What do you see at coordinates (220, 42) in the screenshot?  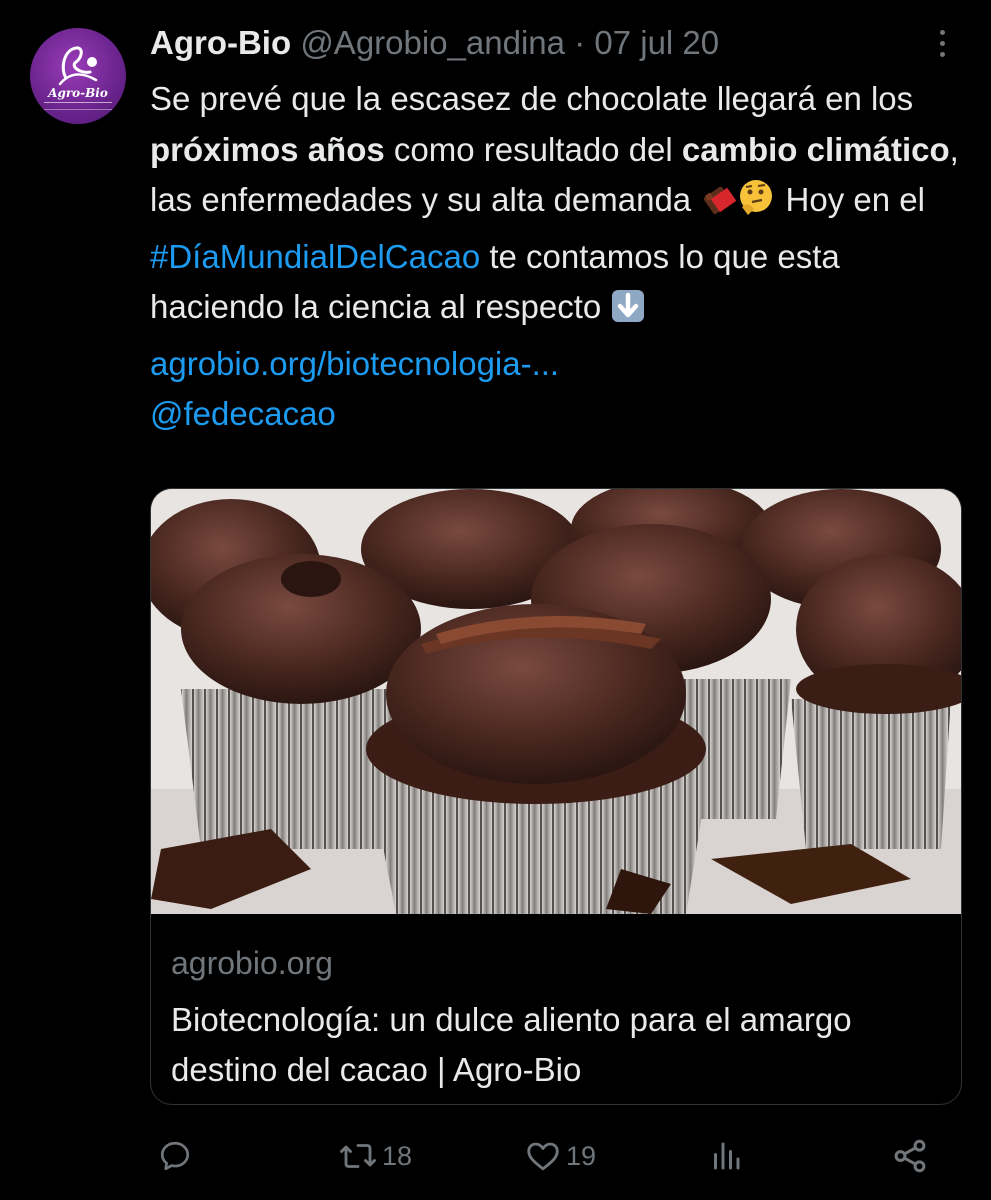 I see `author-name: Agro-Bio` at bounding box center [220, 42].